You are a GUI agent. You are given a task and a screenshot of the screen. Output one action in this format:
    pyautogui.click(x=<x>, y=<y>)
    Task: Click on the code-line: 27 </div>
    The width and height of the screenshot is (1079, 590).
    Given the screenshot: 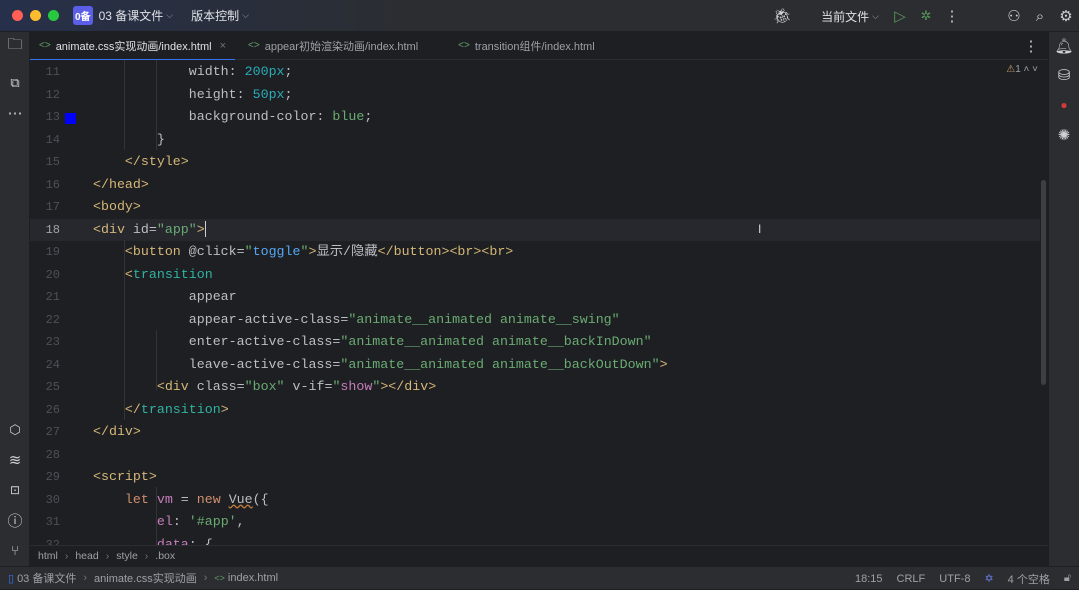 What is the action you would take?
    pyautogui.click(x=535, y=432)
    